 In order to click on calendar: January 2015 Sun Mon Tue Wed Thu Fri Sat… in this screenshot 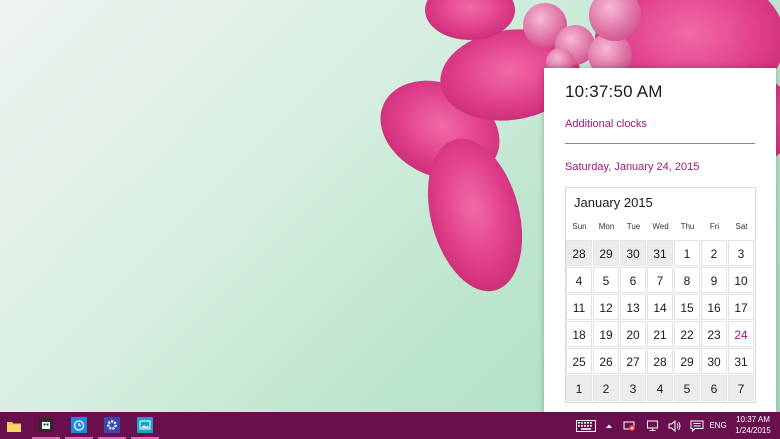, I will do `click(660, 295)`.